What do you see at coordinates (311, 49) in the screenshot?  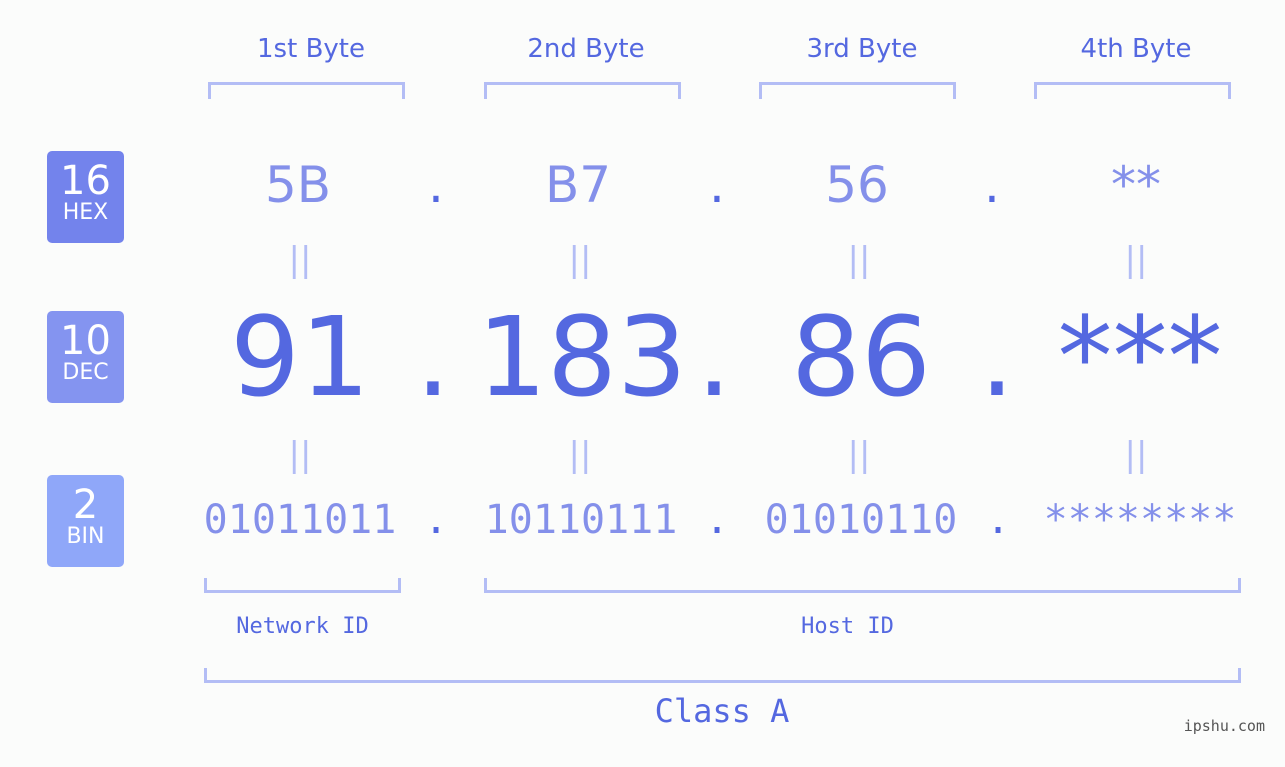 I see `header-byte-1: 1st Byte` at bounding box center [311, 49].